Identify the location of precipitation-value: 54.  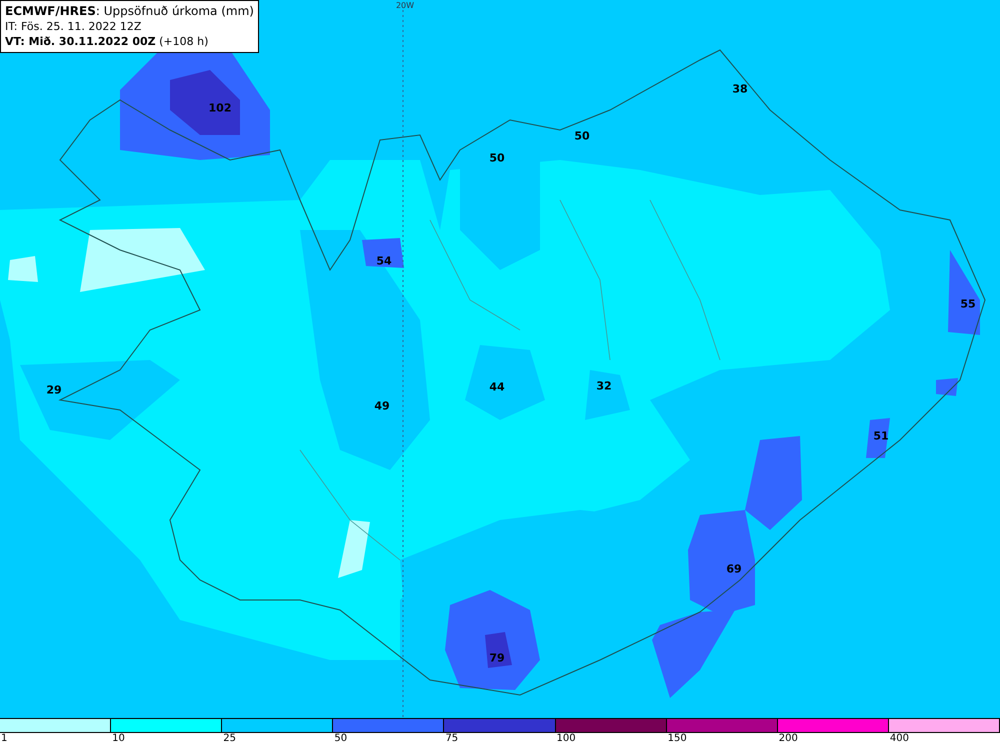
(384, 261).